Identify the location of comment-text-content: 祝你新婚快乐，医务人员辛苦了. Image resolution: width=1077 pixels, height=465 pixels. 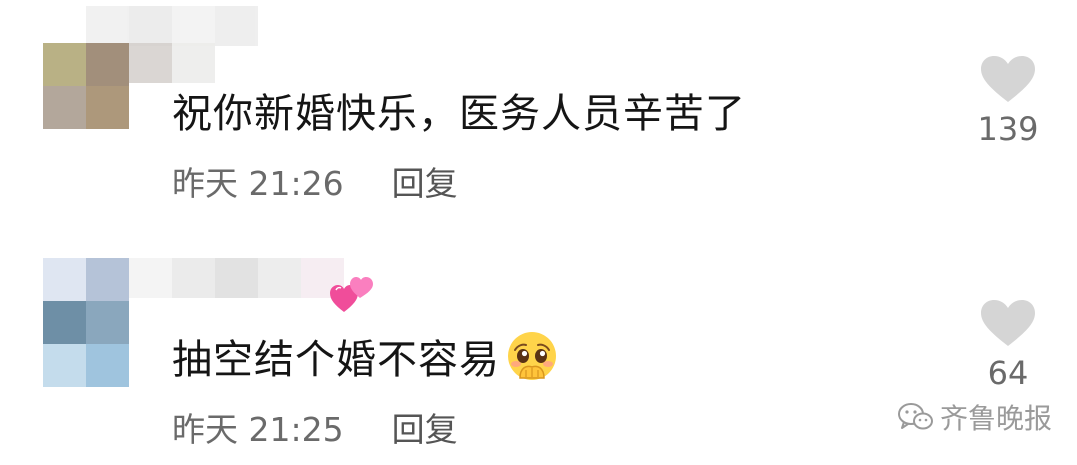
(459, 114).